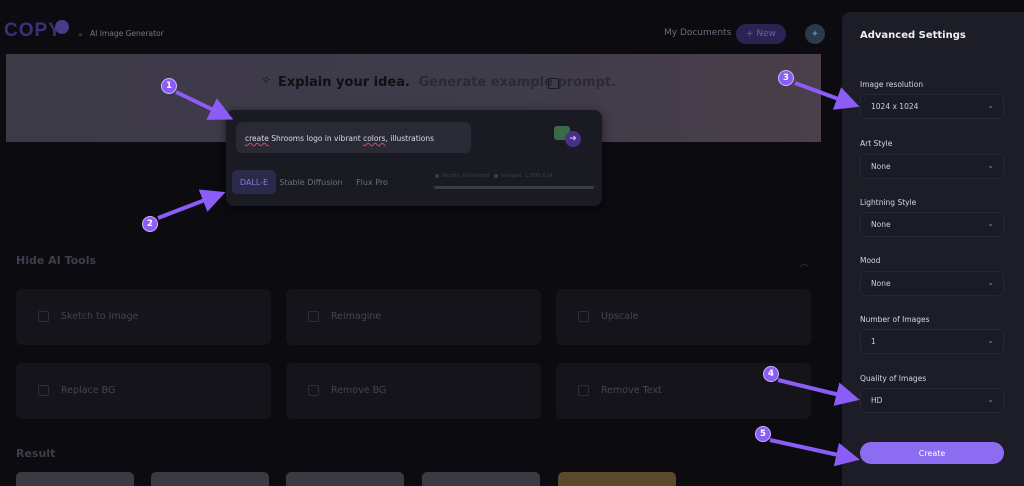  What do you see at coordinates (254, 182) in the screenshot?
I see `tab-dalle: DALL-E` at bounding box center [254, 182].